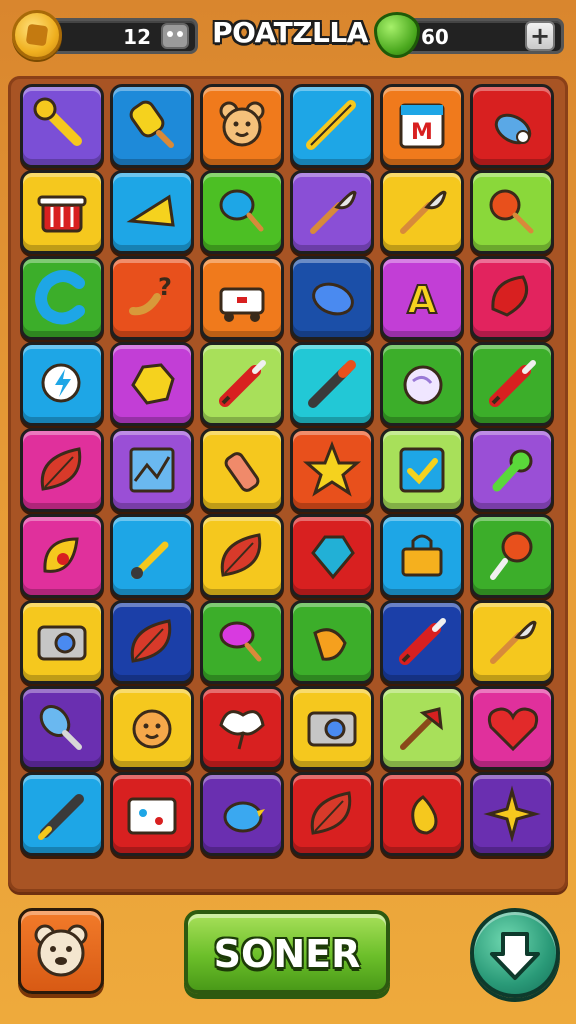 The height and width of the screenshot is (1024, 576). I want to click on spoon-icon, so click(60, 727).